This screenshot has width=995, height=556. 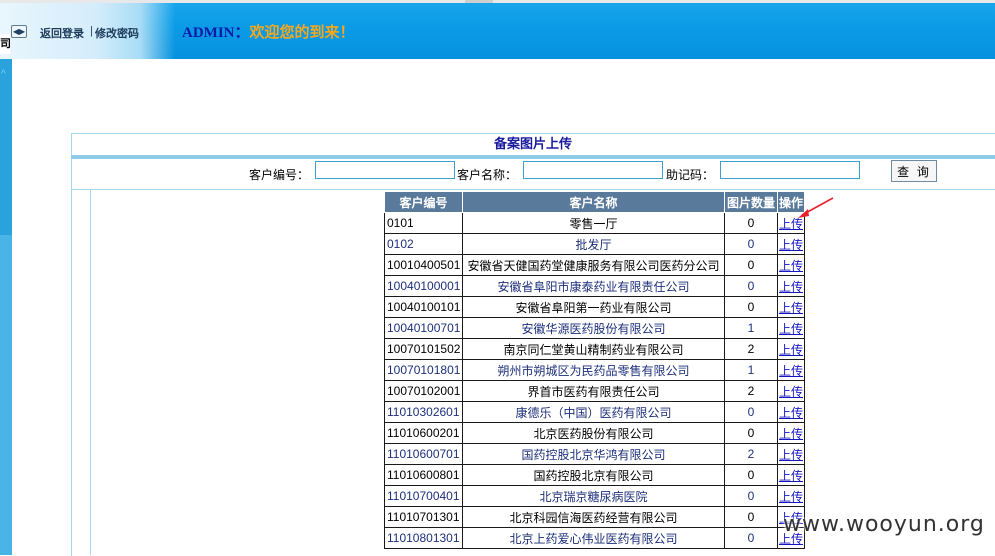 What do you see at coordinates (423, 244) in the screenshot?
I see `customer-code-cell: 0102` at bounding box center [423, 244].